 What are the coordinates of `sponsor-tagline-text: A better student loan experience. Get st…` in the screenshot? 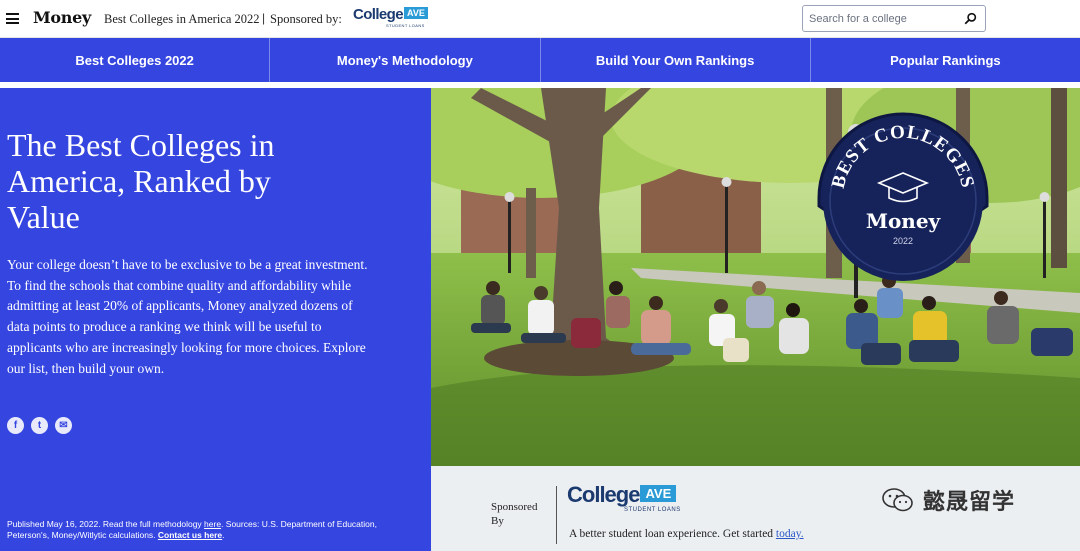 It's located at (672, 534).